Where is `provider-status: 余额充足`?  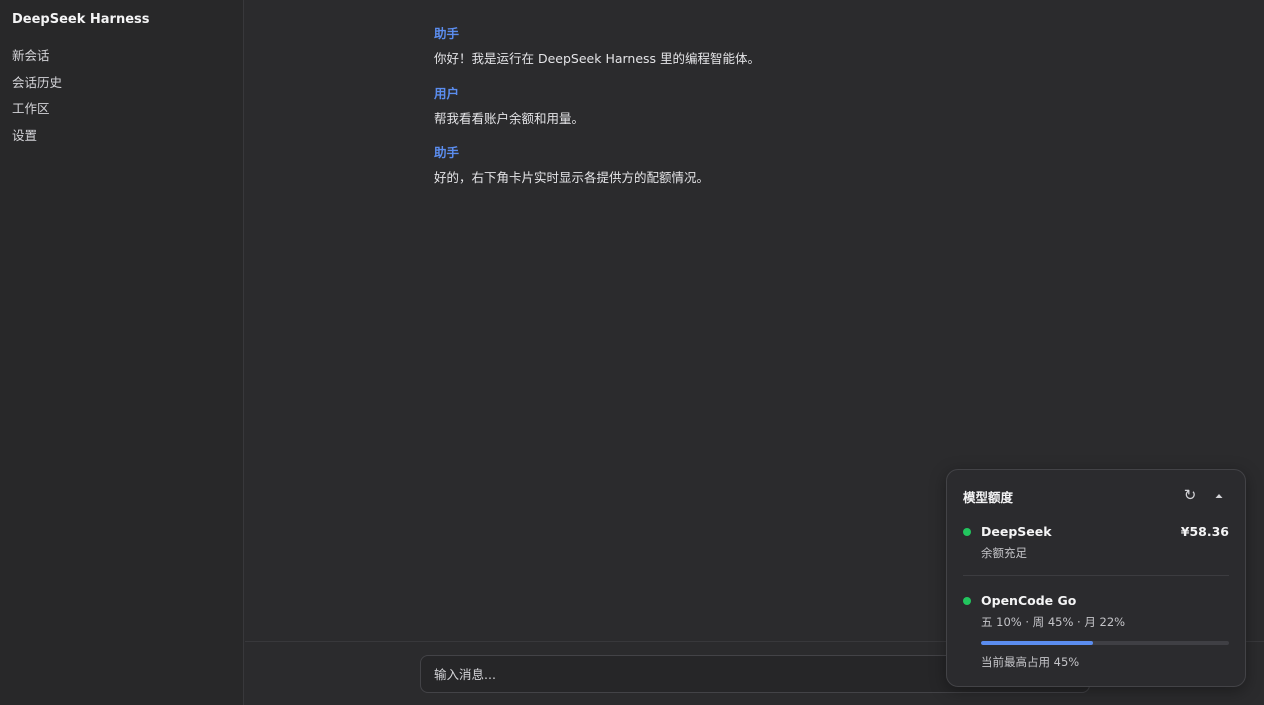 provider-status: 余额充足 is located at coordinates (1004, 553).